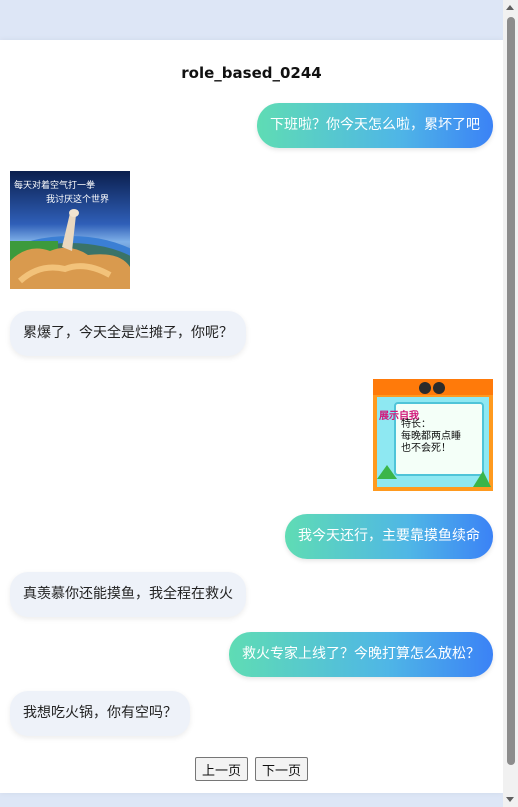  I want to click on cat-meme-image: 每天对着空气打一拳 我讨厌这个世界, so click(70, 230).